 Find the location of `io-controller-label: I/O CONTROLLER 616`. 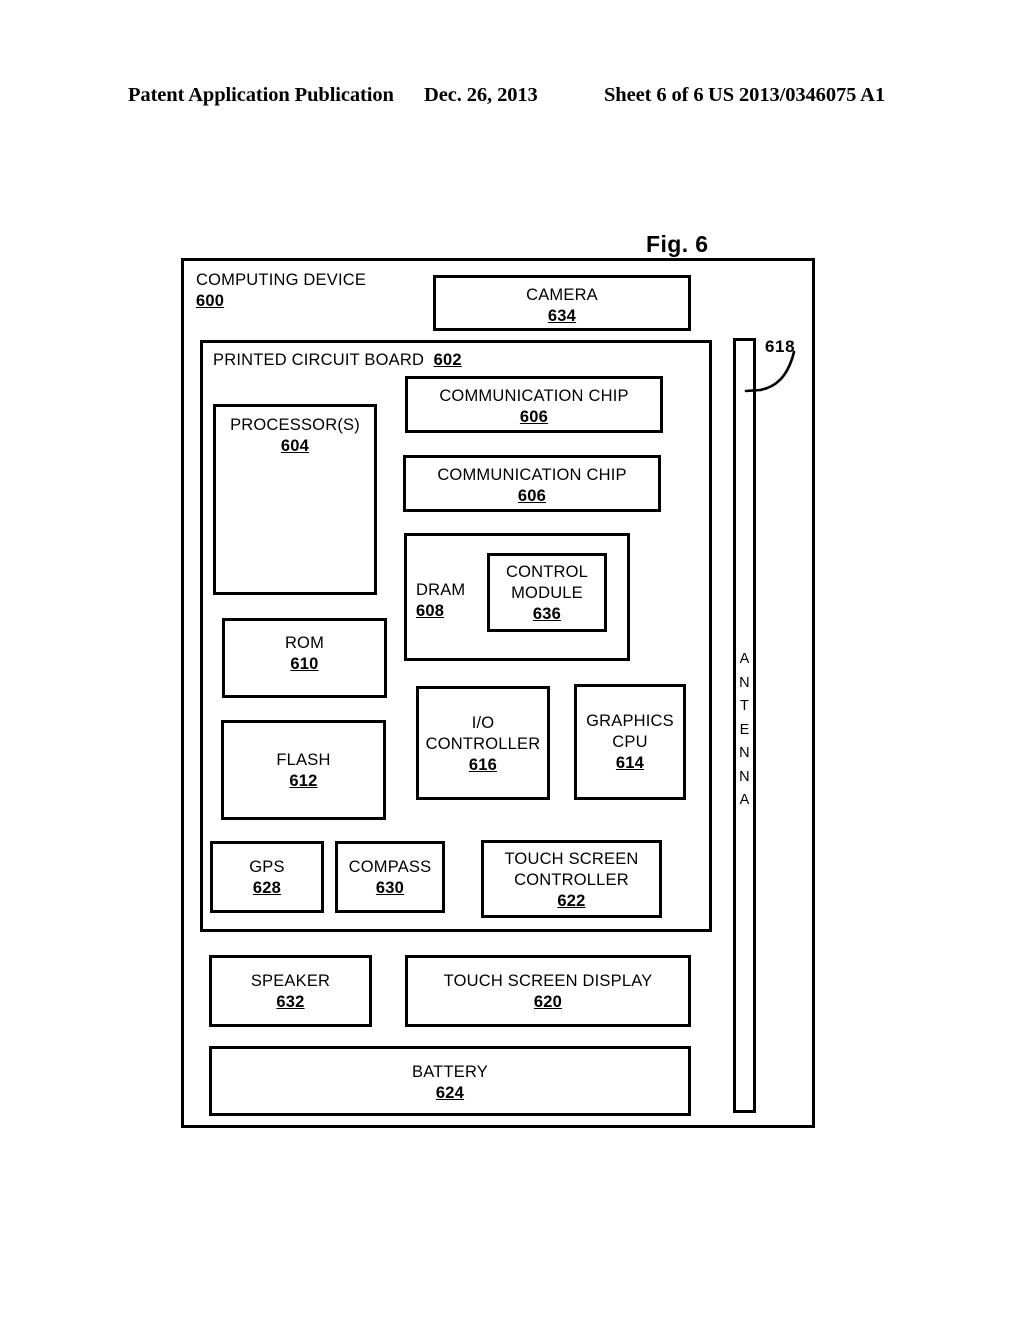

io-controller-label: I/O CONTROLLER 616 is located at coordinates (483, 744).